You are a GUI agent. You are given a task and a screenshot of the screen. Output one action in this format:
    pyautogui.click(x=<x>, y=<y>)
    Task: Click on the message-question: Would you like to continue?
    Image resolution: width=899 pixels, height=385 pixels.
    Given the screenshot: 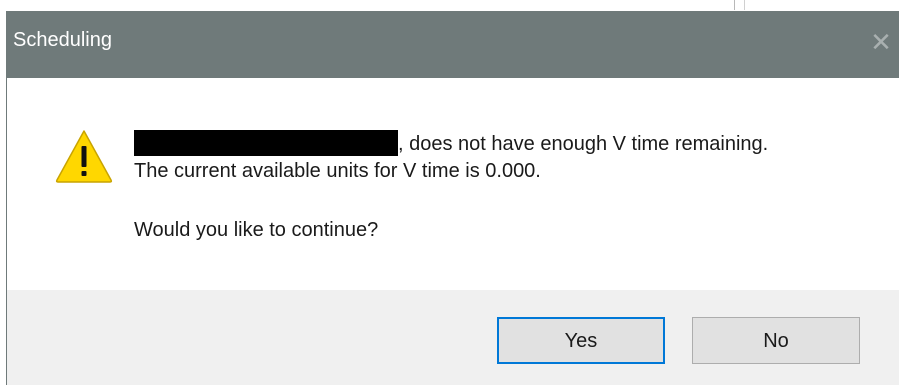 What is the action you would take?
    pyautogui.click(x=256, y=230)
    